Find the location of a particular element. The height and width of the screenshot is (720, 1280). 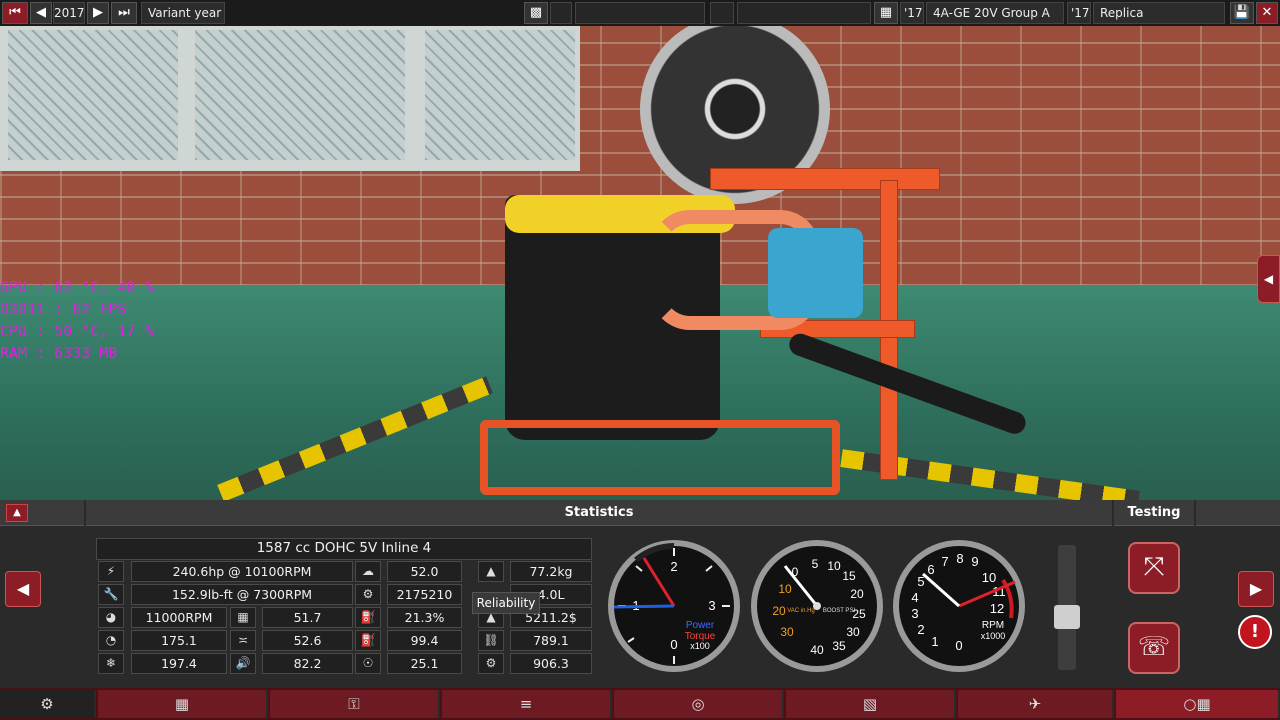

variant-year: '17 is located at coordinates (1079, 13).